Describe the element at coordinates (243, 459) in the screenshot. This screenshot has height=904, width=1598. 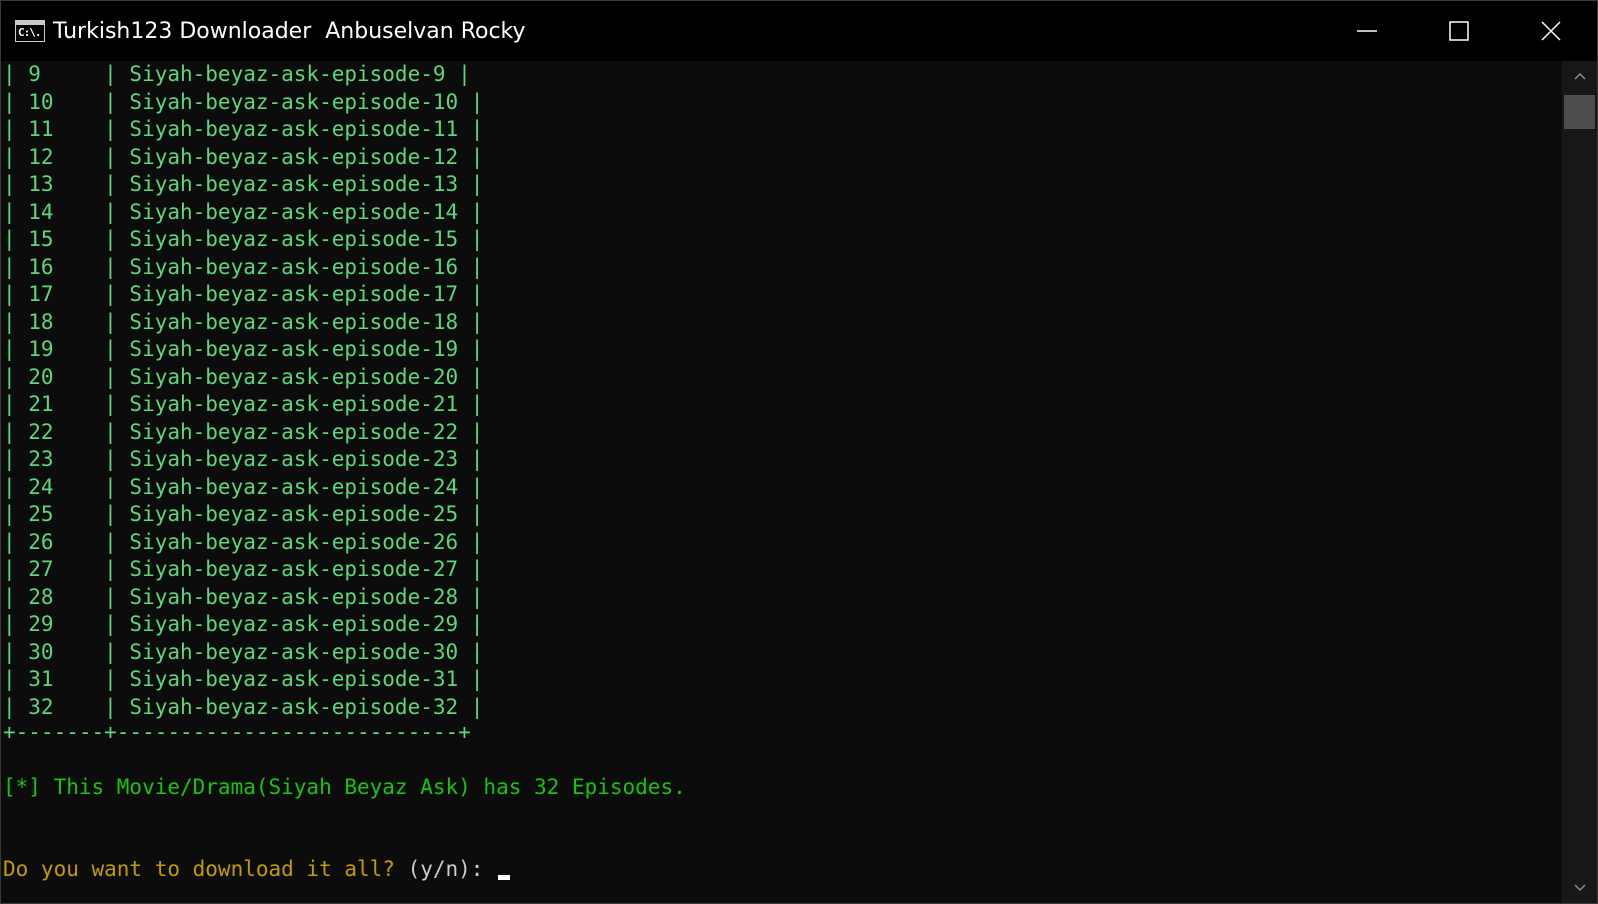
I see `table-row: | 23 | Siyah-beyaz-ask-episode-23 |` at that location.